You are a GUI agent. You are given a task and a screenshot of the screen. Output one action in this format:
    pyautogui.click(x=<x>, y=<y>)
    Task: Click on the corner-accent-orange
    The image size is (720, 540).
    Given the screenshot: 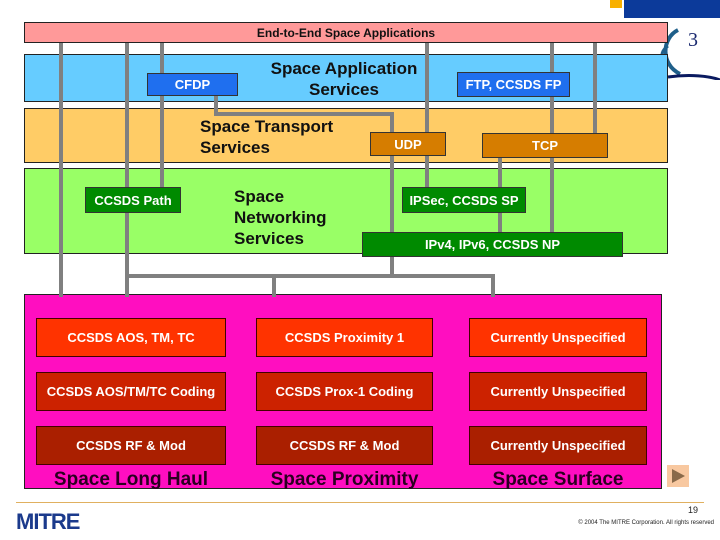 What is the action you would take?
    pyautogui.click(x=616, y=4)
    